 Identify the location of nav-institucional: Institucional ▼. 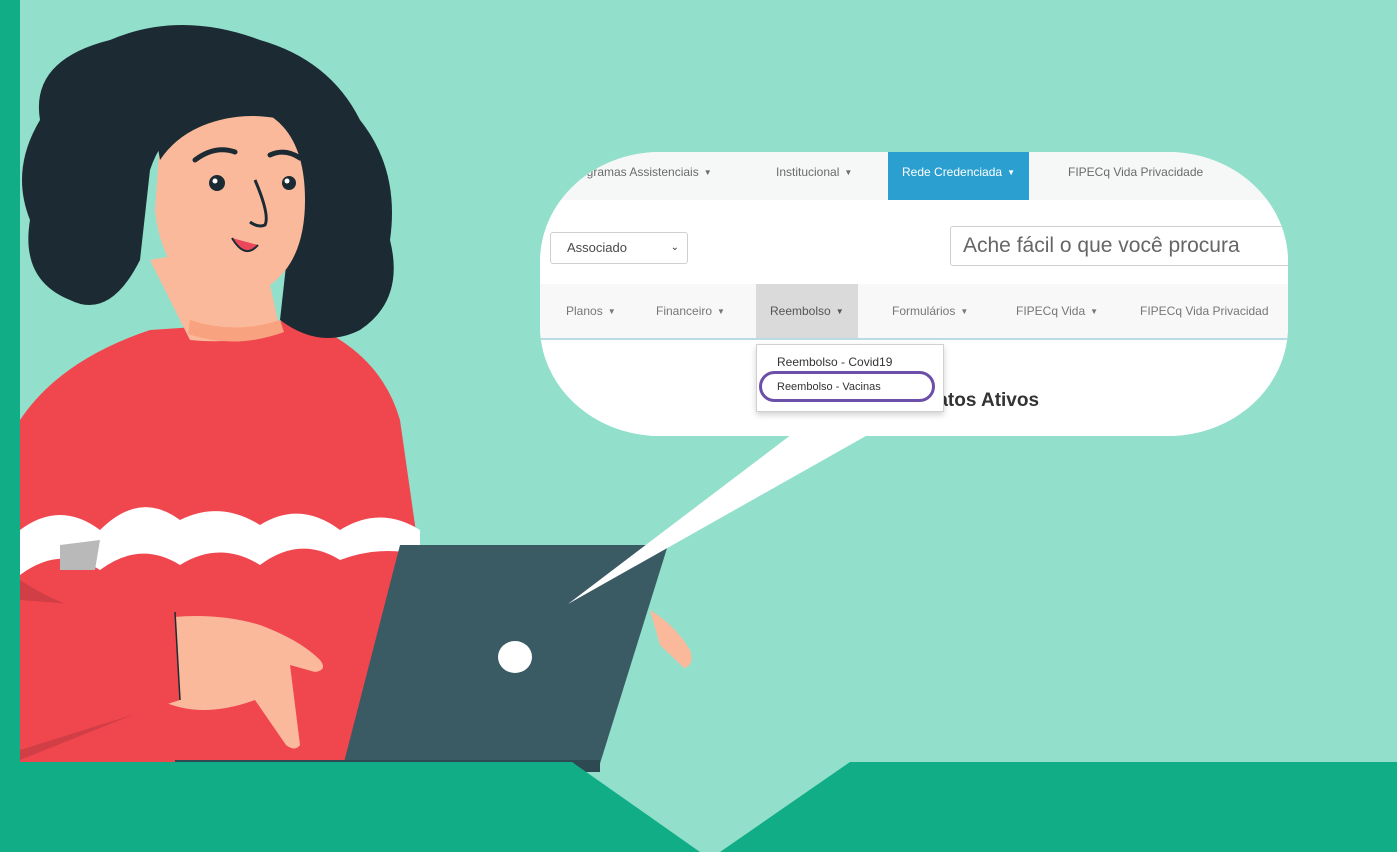
(814, 176).